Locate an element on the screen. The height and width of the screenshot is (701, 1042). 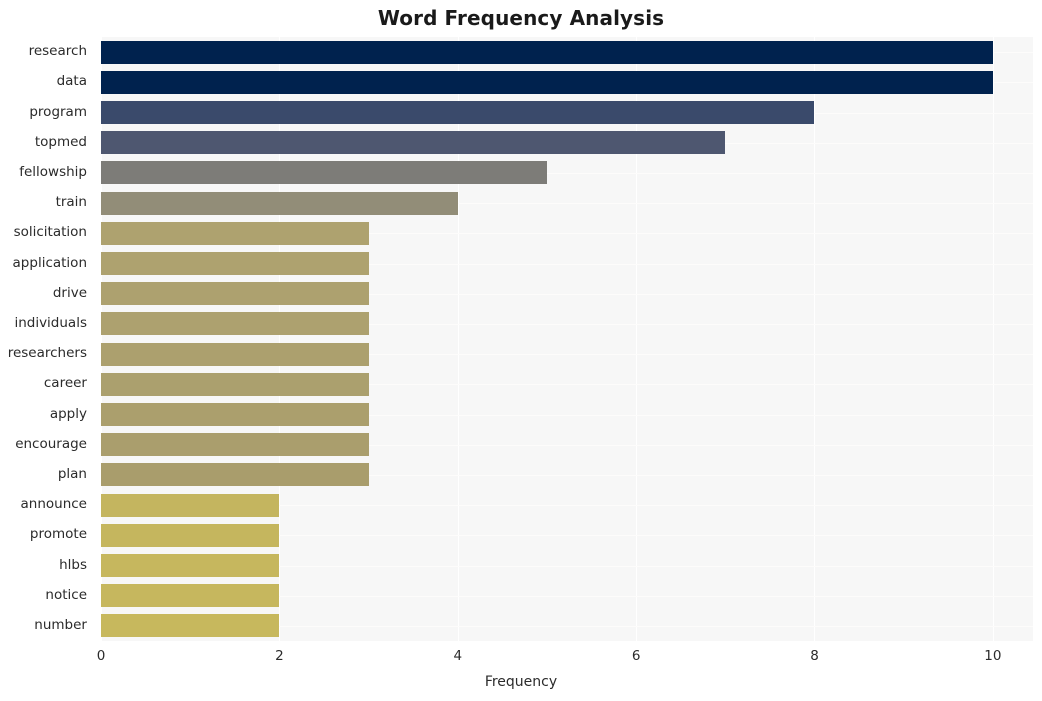
y-axis-tick-label: promote is located at coordinates (58, 534).